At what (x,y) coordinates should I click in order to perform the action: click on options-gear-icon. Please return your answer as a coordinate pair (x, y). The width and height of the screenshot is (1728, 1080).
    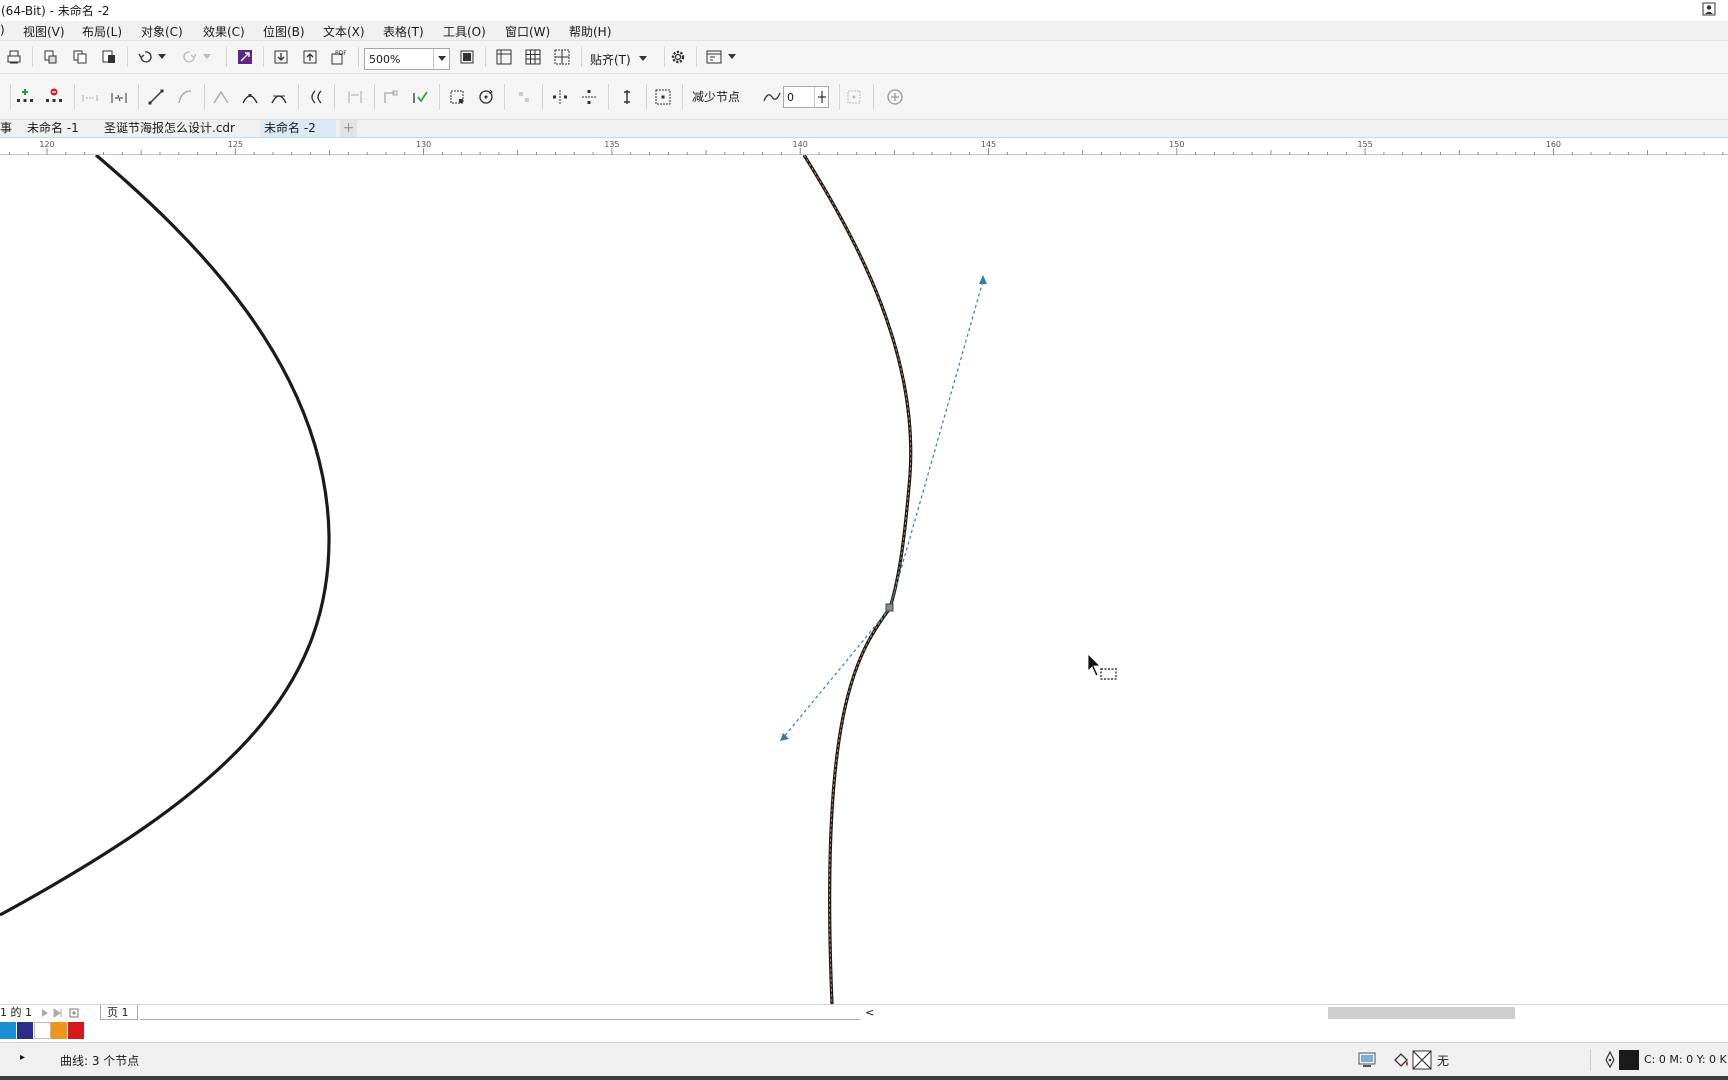
    Looking at the image, I should click on (678, 57).